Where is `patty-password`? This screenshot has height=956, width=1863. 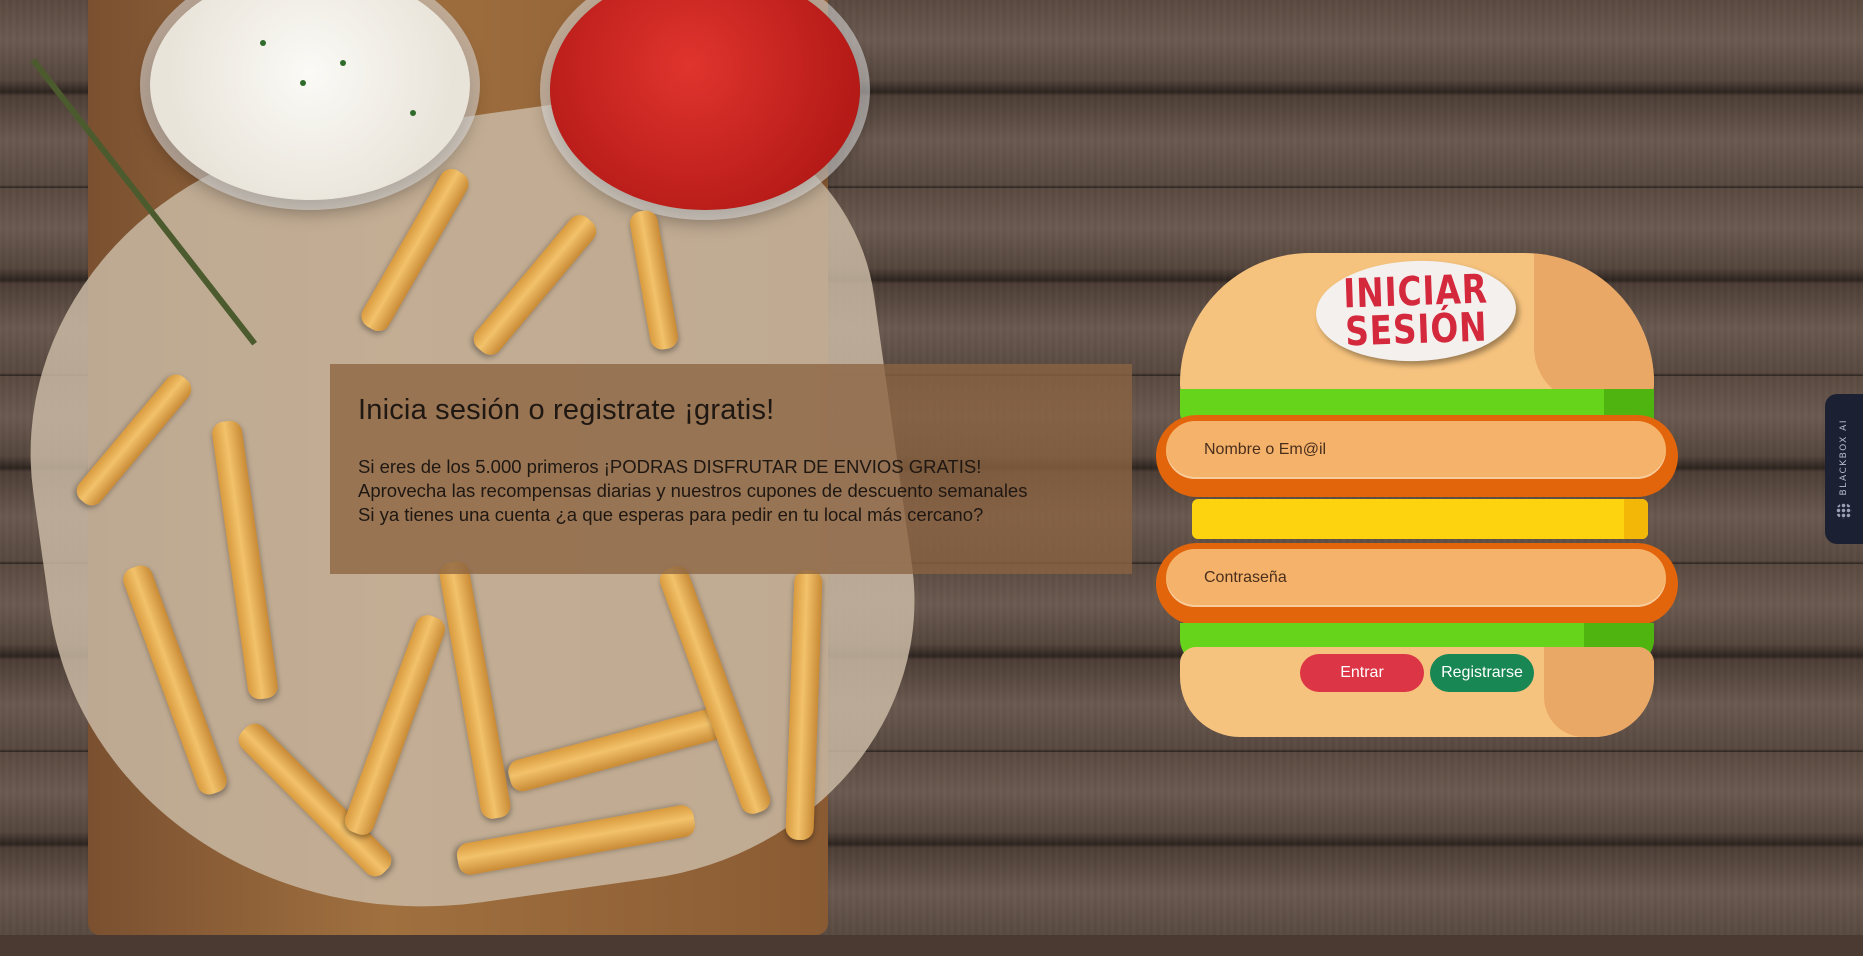 patty-password is located at coordinates (1417, 584).